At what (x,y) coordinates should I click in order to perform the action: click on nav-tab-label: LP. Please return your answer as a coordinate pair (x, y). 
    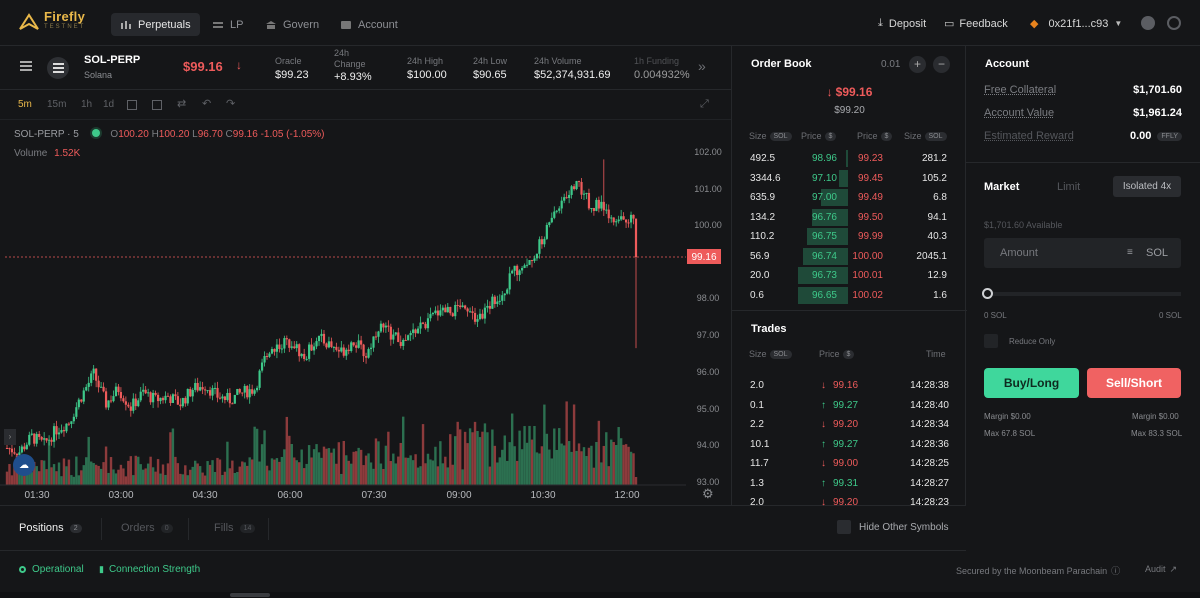
    Looking at the image, I should click on (237, 24).